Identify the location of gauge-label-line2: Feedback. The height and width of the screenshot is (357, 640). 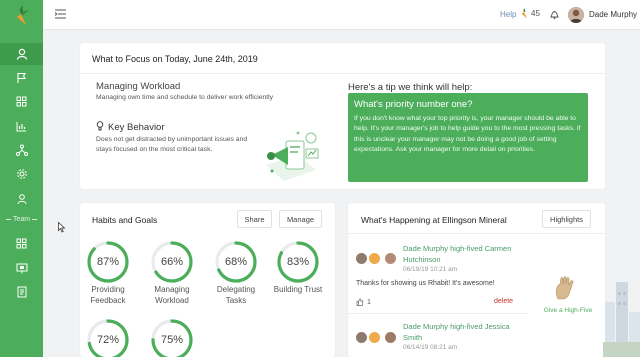
(108, 300).